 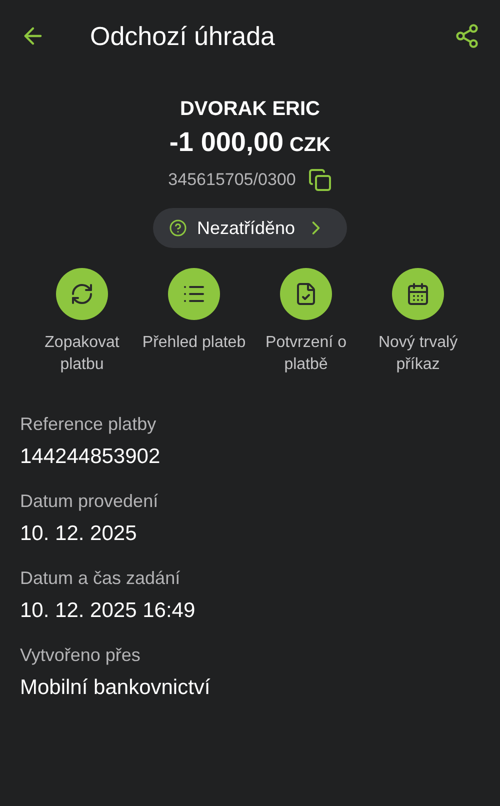 I want to click on account-number: 345615705/0300, so click(x=232, y=180).